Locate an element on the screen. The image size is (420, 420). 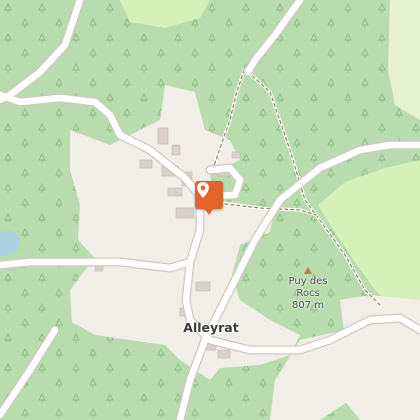
peak-name: Puy des Rocs is located at coordinates (308, 287).